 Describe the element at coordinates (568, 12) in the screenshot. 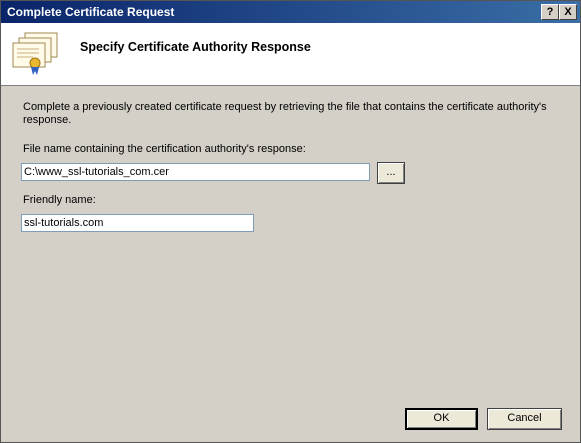

I see `close-button: X` at that location.